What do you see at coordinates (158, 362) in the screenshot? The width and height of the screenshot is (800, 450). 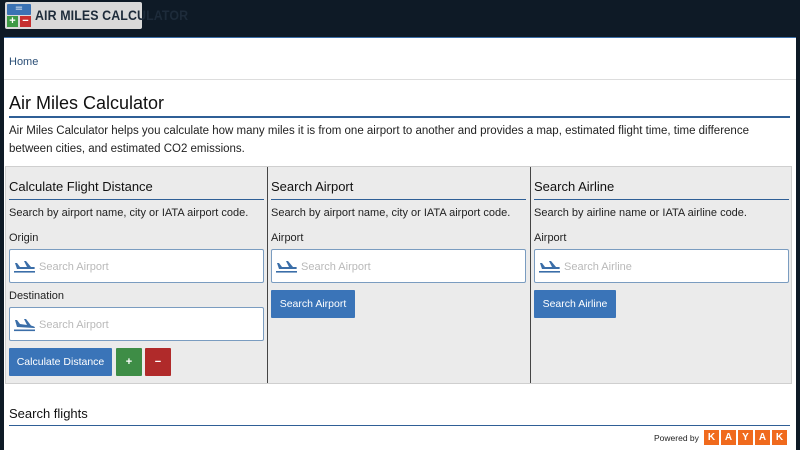 I see `remove-stop-button: −` at bounding box center [158, 362].